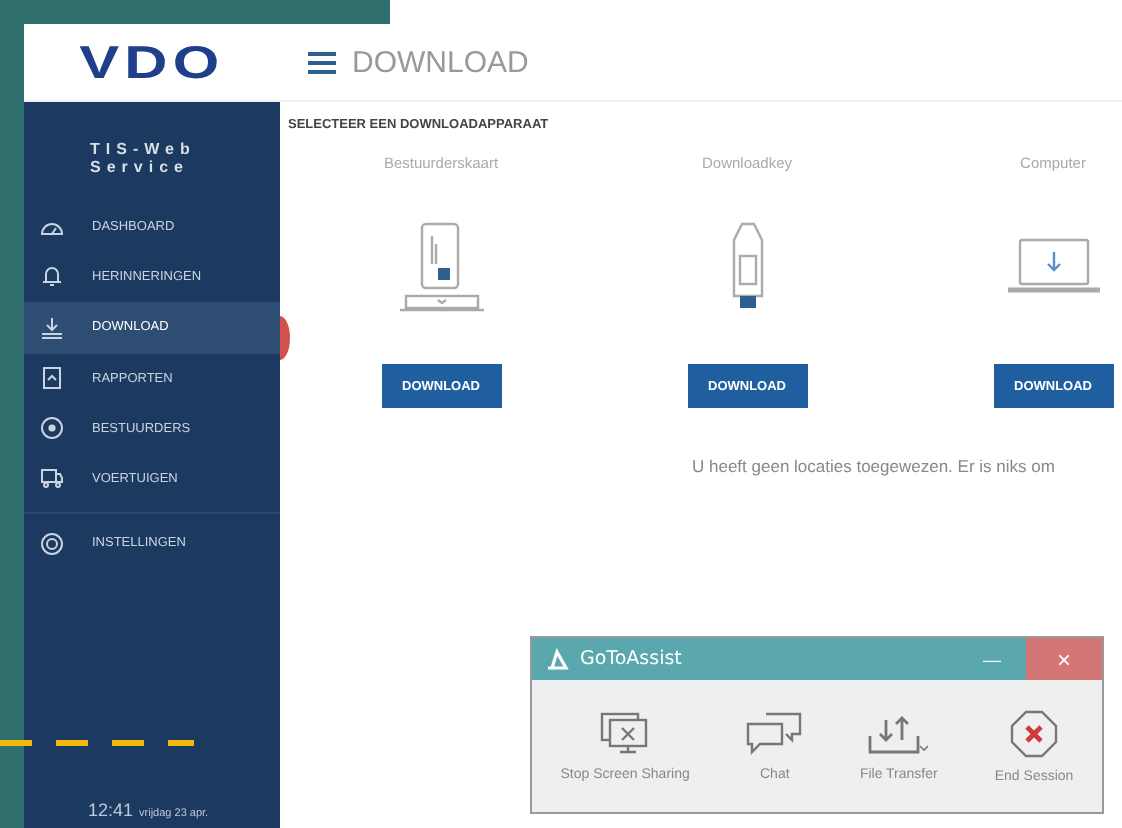 The image size is (1122, 828). What do you see at coordinates (111, 810) in the screenshot?
I see `clock-time: 12:41` at bounding box center [111, 810].